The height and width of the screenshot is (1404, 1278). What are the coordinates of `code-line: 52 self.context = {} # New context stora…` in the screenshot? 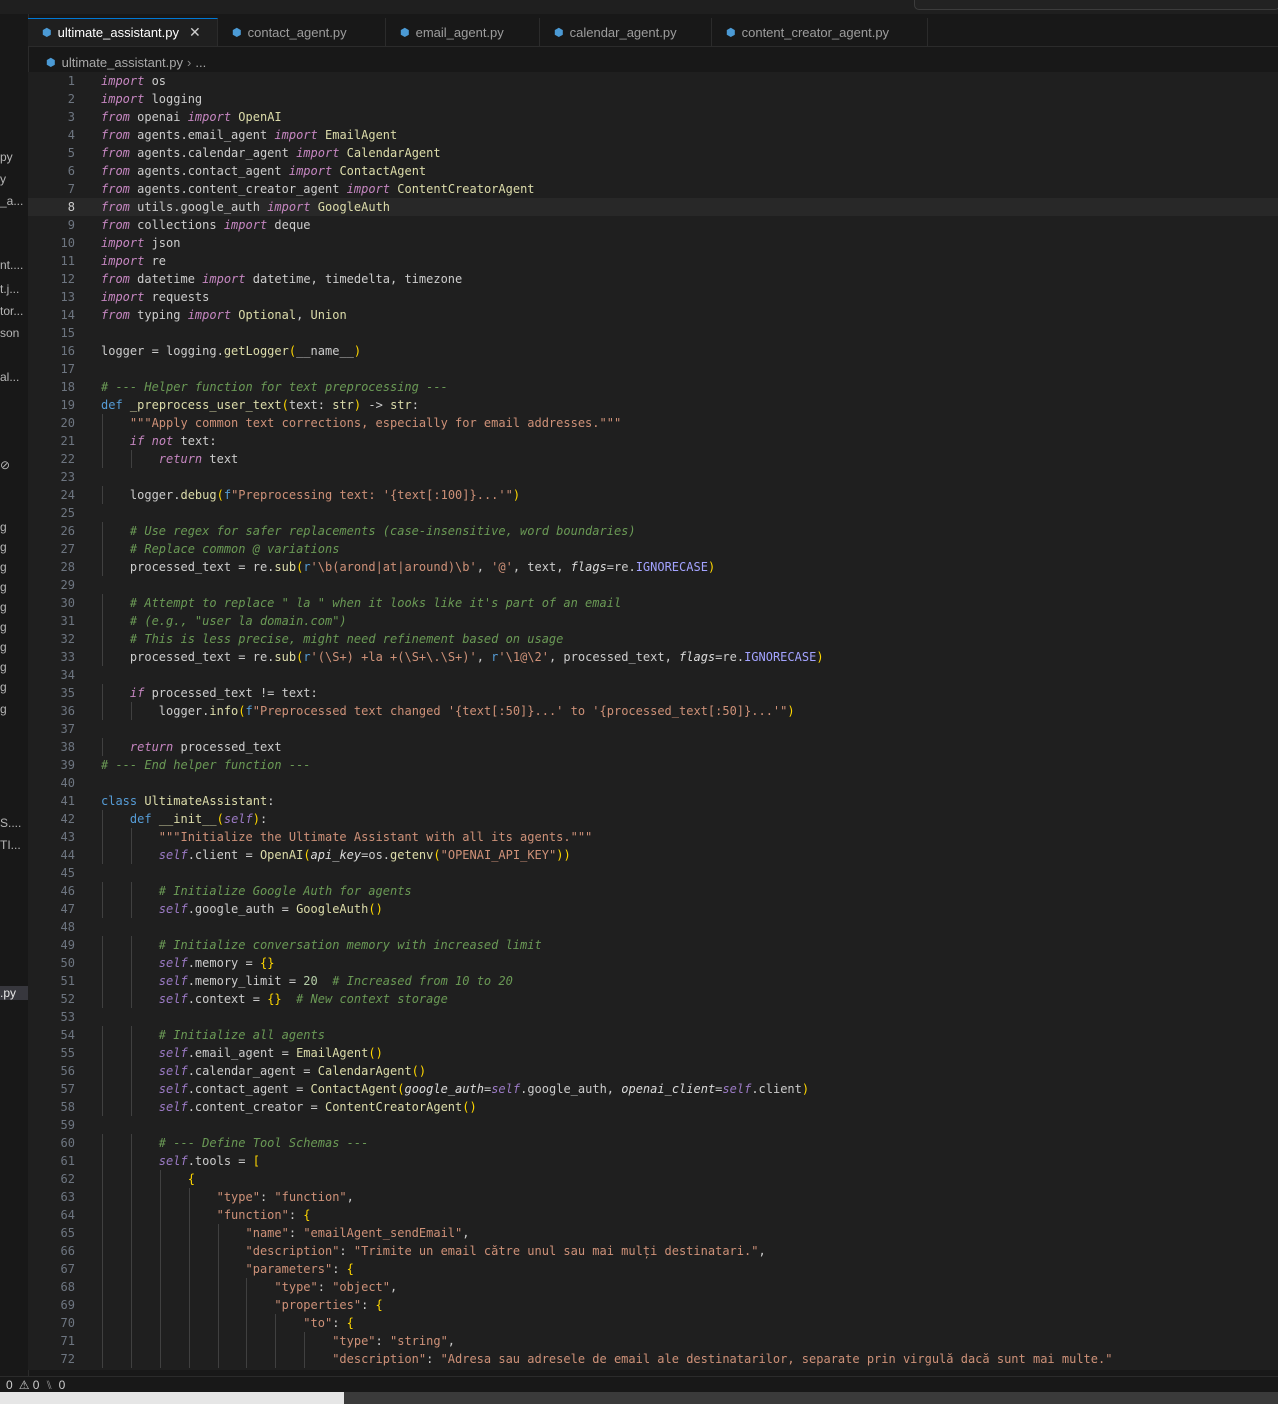 It's located at (653, 999).